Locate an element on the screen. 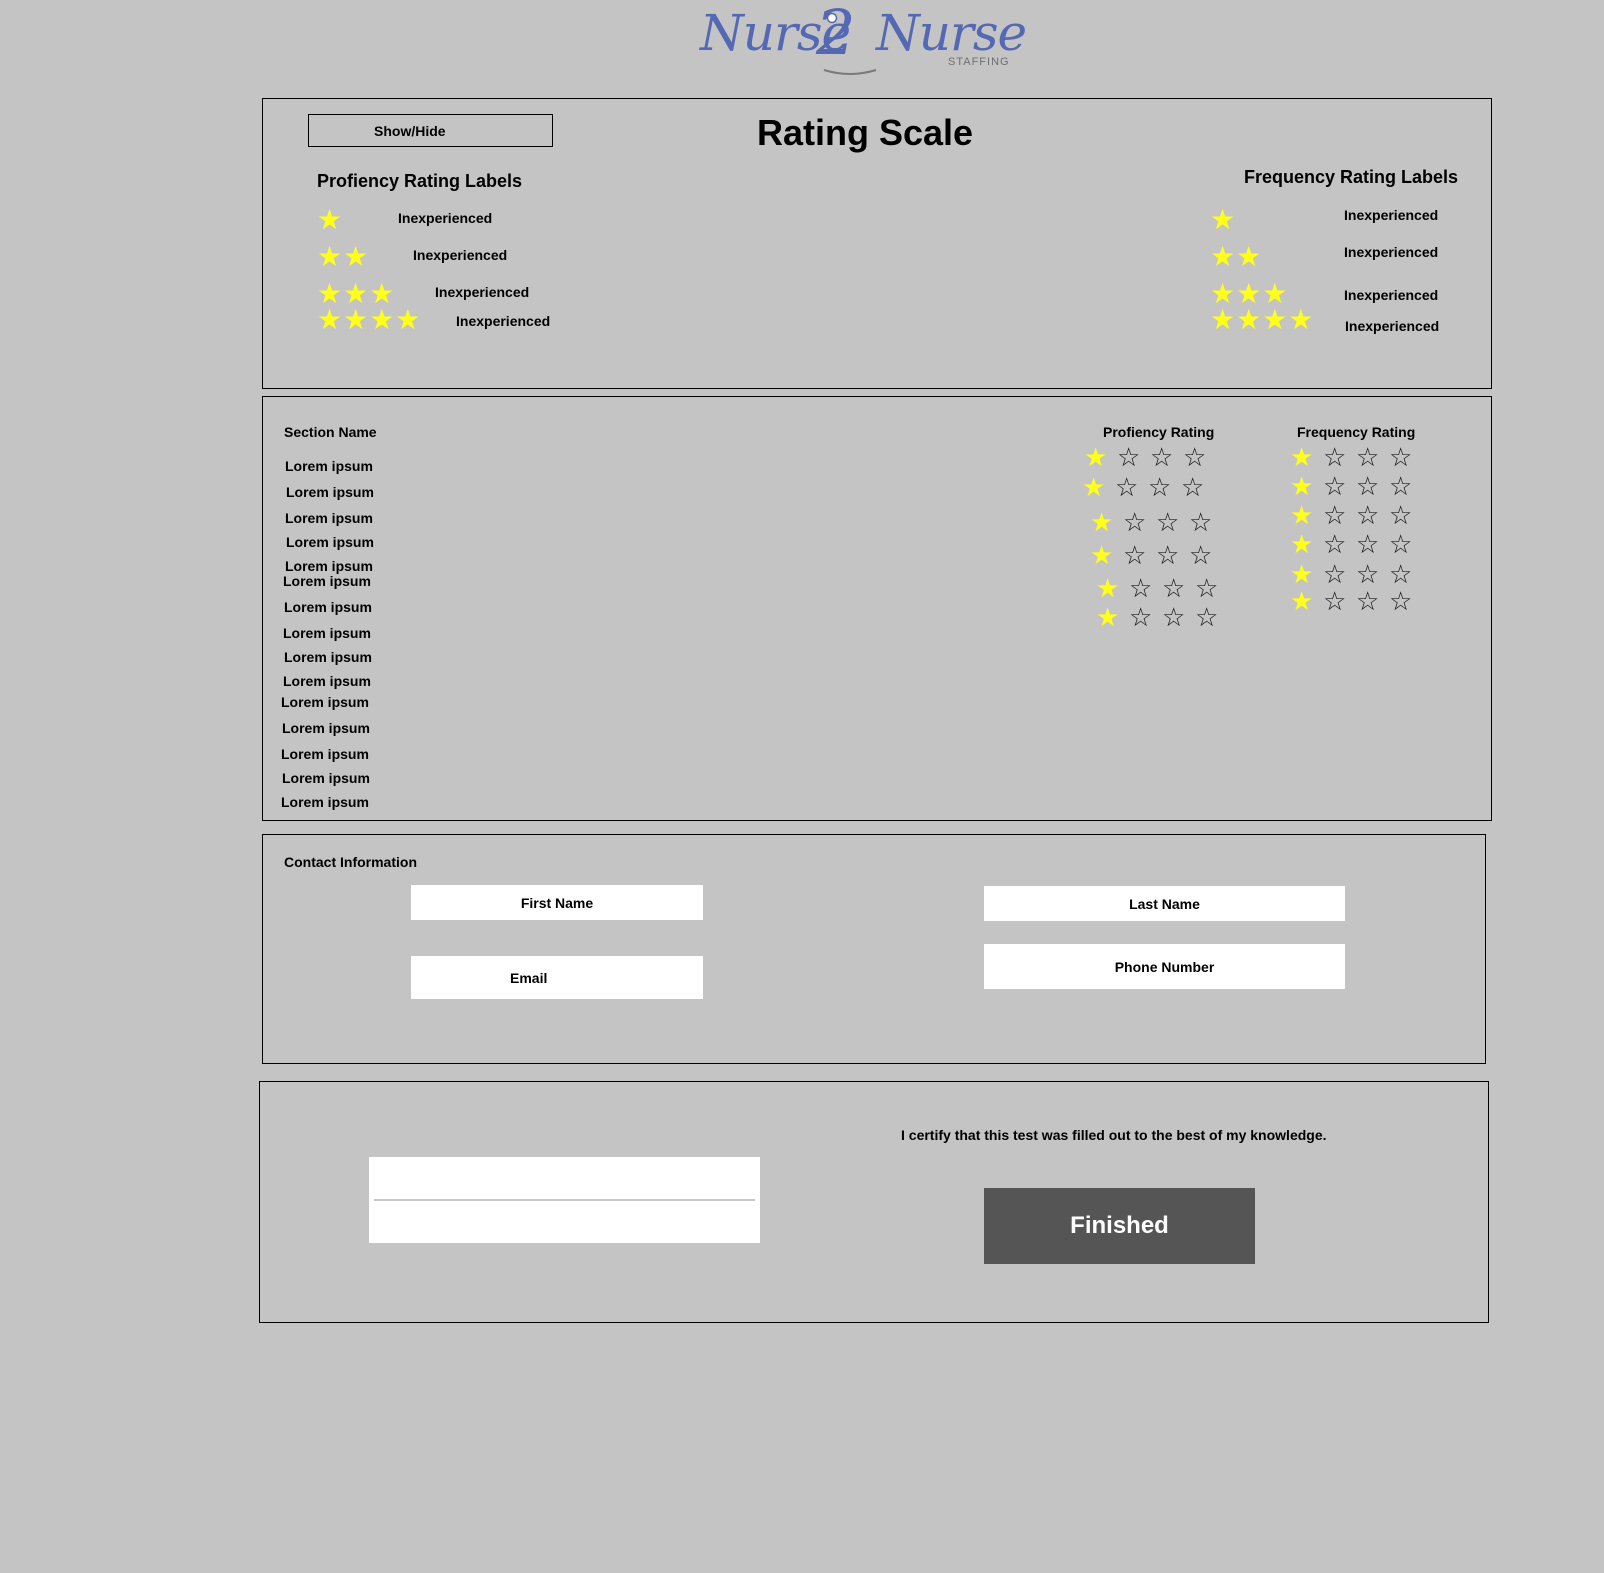 Image resolution: width=1604 pixels, height=1573 pixels. frequency-label-3: Inexperienced is located at coordinates (1391, 295).